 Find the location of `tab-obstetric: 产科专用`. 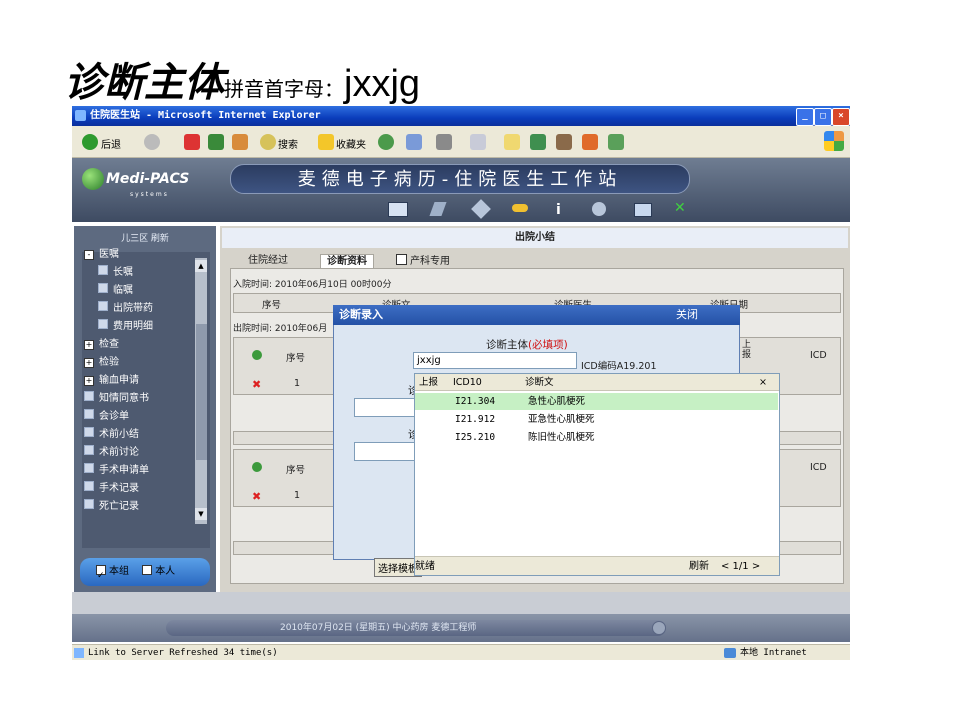

tab-obstetric: 产科专用 is located at coordinates (426, 261).